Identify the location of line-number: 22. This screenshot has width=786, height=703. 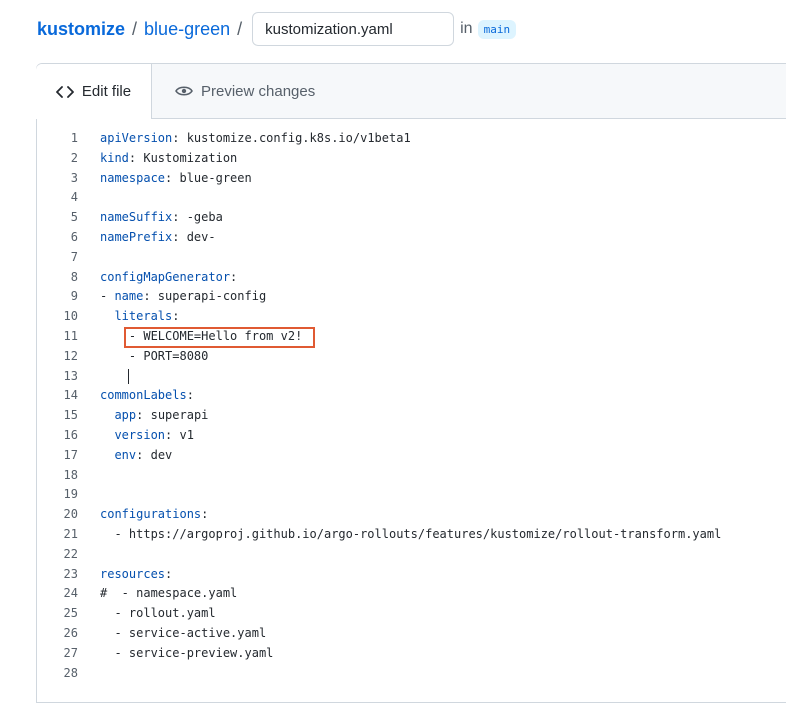
(70, 553).